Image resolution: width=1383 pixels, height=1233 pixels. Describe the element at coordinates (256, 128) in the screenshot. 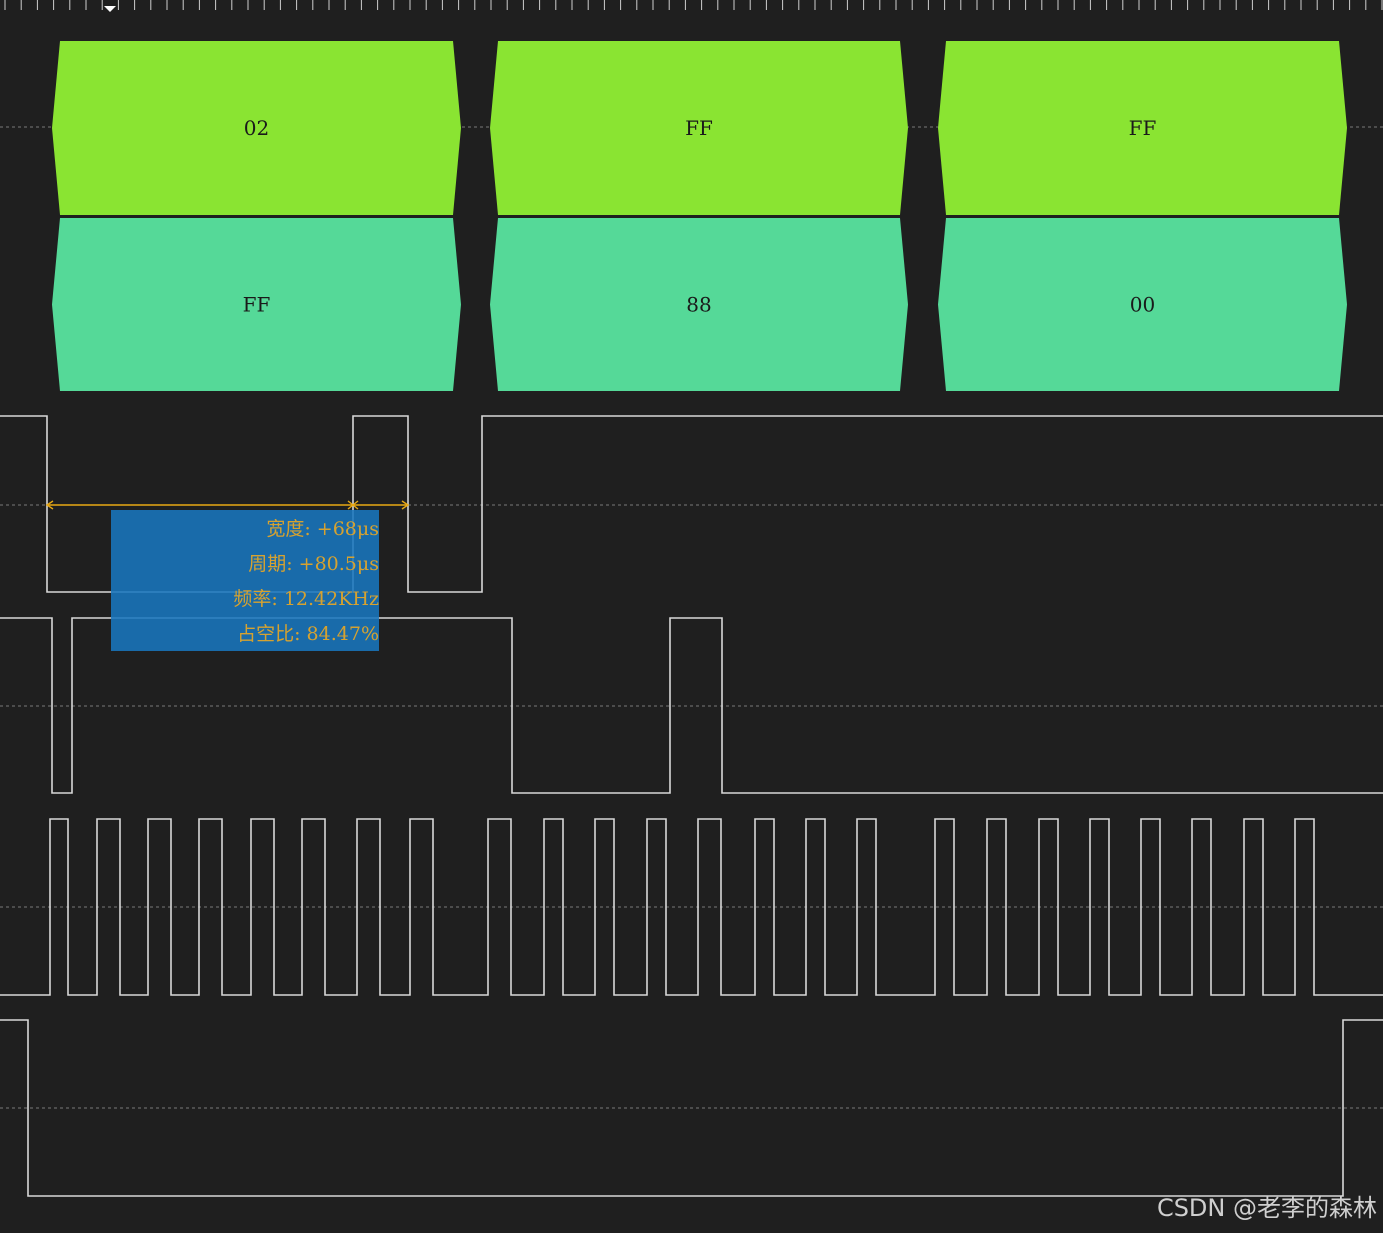

I see `decoder-row-1-byte-label: 02` at that location.